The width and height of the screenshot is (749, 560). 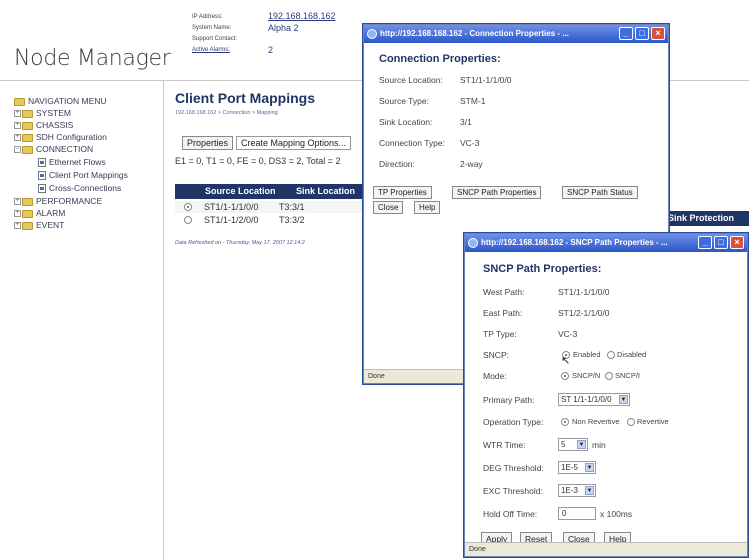 I want to click on status-bar: Done, so click(x=606, y=549).